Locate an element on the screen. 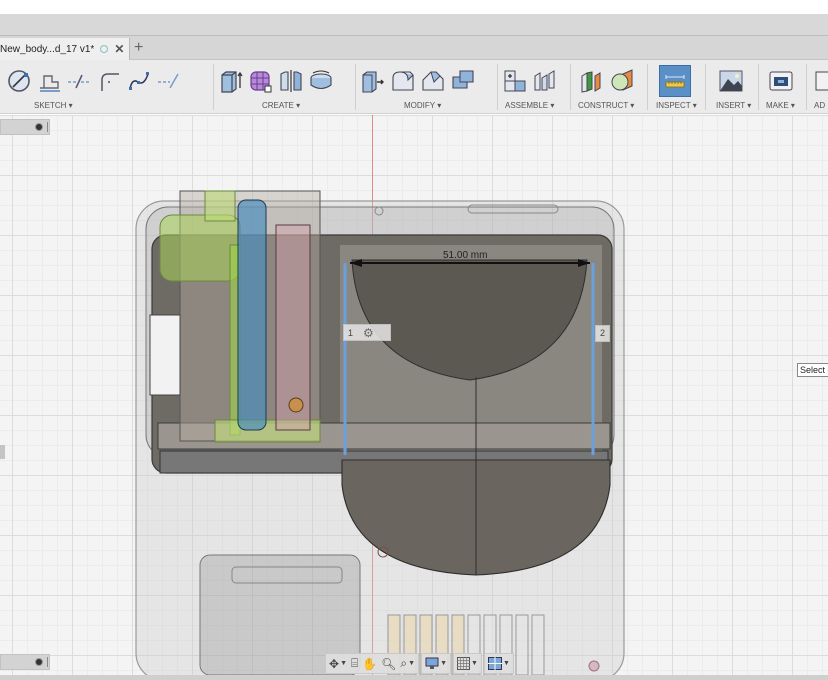 Image resolution: width=828 pixels, height=680 pixels. selection-tag-2: 2 is located at coordinates (602, 333).